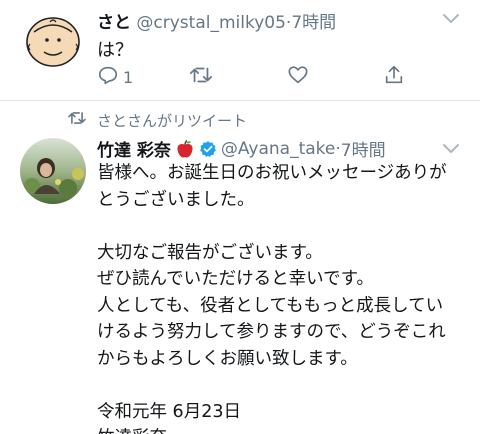  What do you see at coordinates (114, 23) in the screenshot?
I see `author-name: さと` at bounding box center [114, 23].